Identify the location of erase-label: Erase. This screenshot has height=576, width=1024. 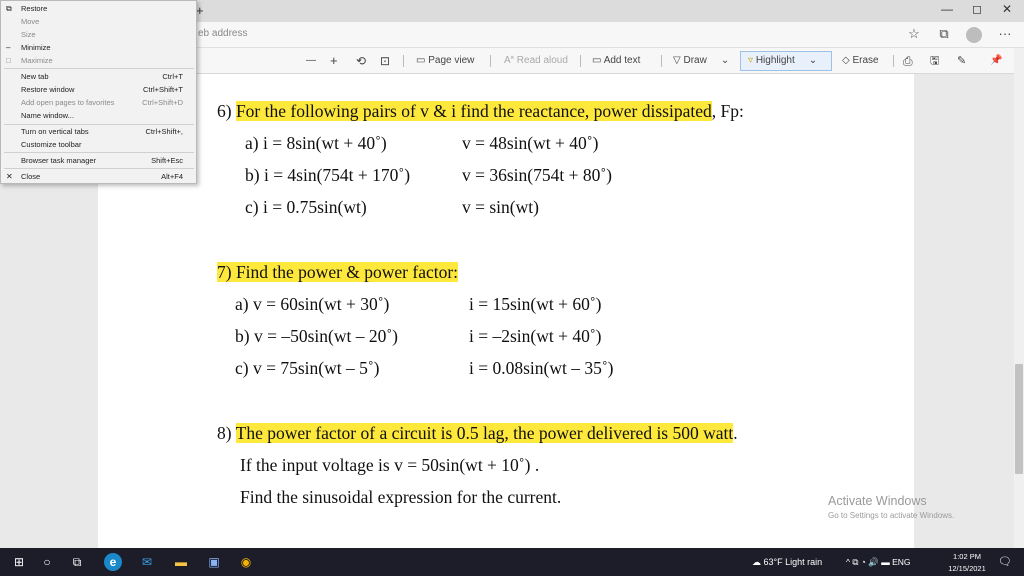
(865, 60).